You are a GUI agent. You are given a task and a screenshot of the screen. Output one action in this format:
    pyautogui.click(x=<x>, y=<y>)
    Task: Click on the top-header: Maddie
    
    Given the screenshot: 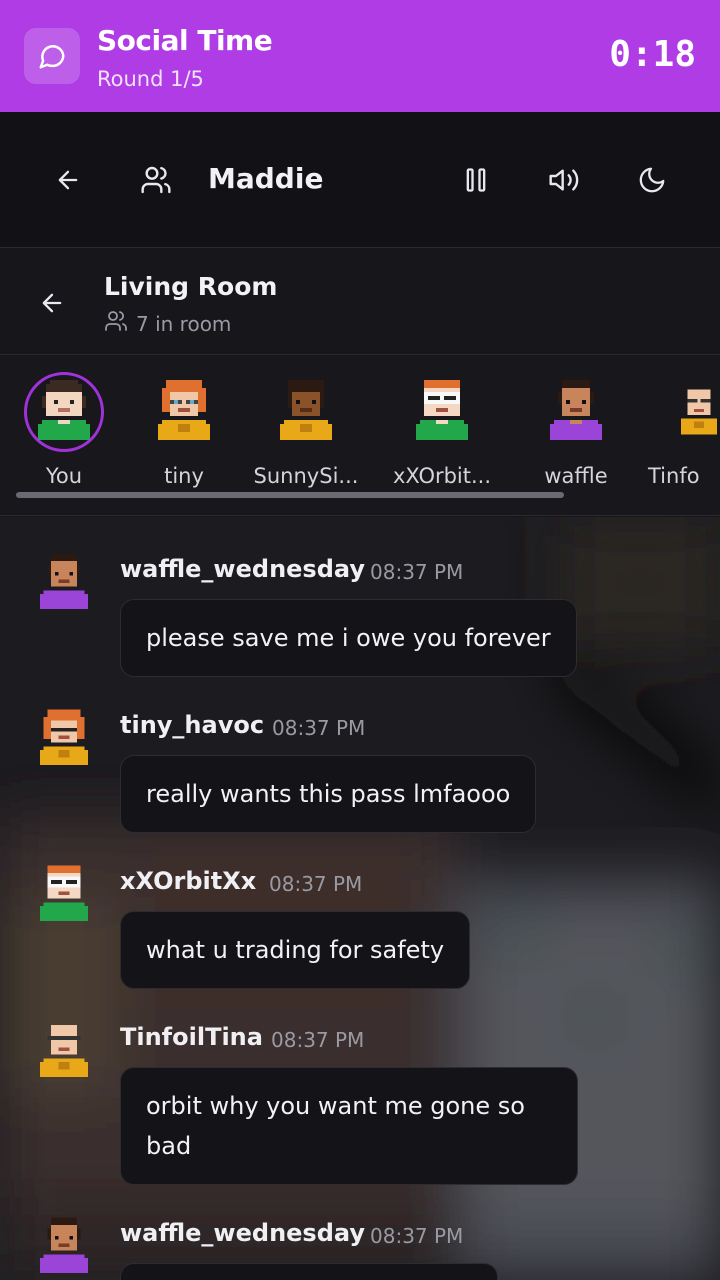 What is the action you would take?
    pyautogui.click(x=360, y=180)
    